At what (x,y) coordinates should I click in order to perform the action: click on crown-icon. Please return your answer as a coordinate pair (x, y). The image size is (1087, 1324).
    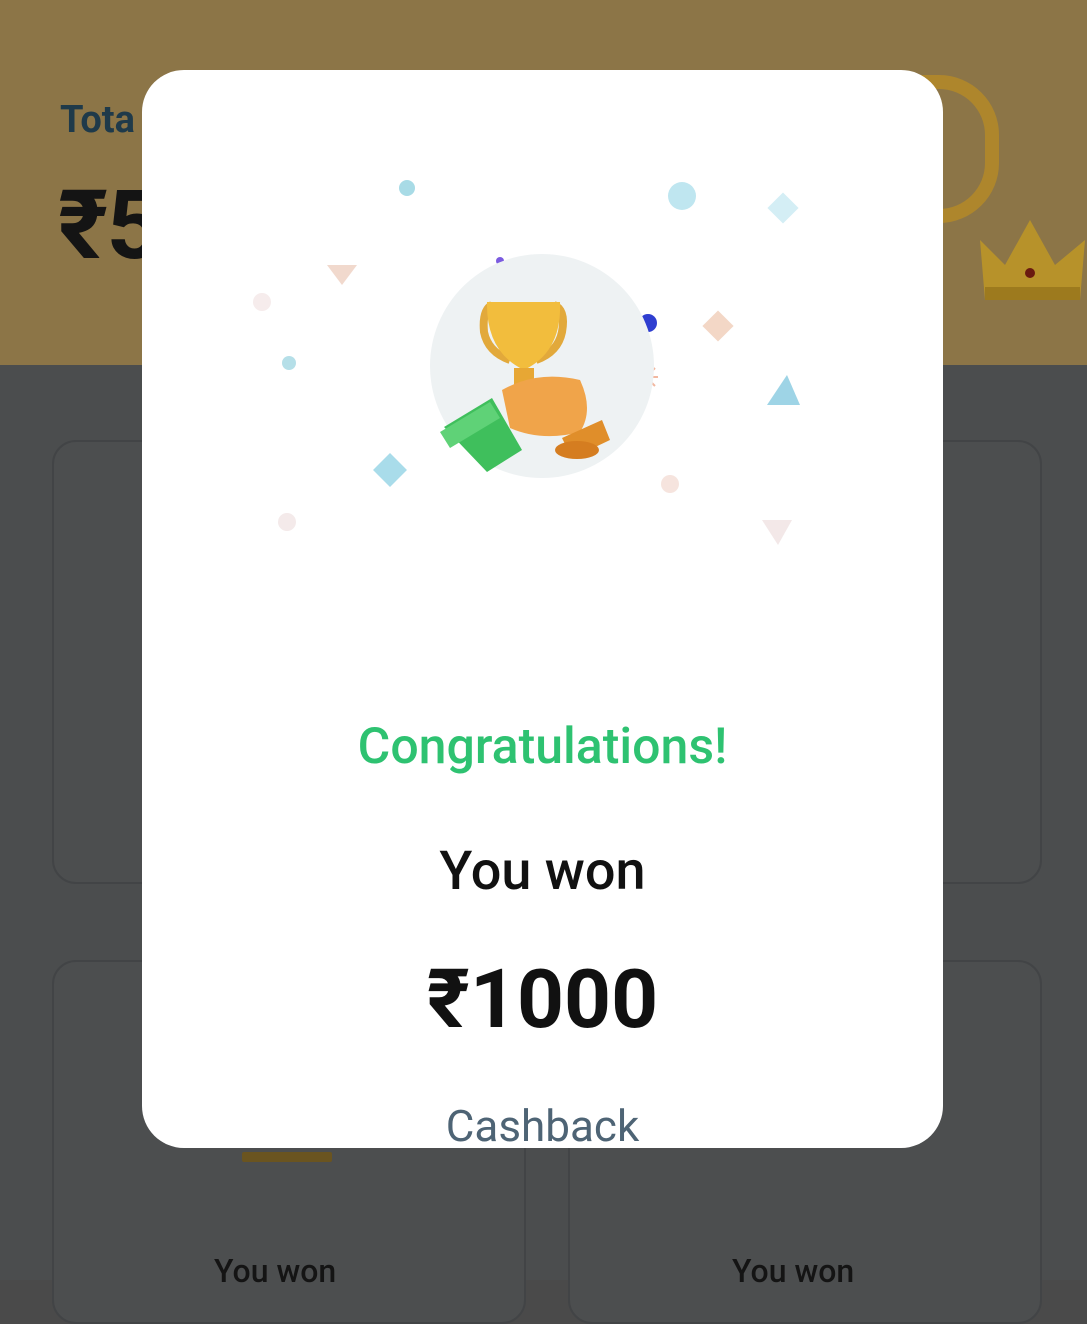
    Looking at the image, I should click on (1032, 260).